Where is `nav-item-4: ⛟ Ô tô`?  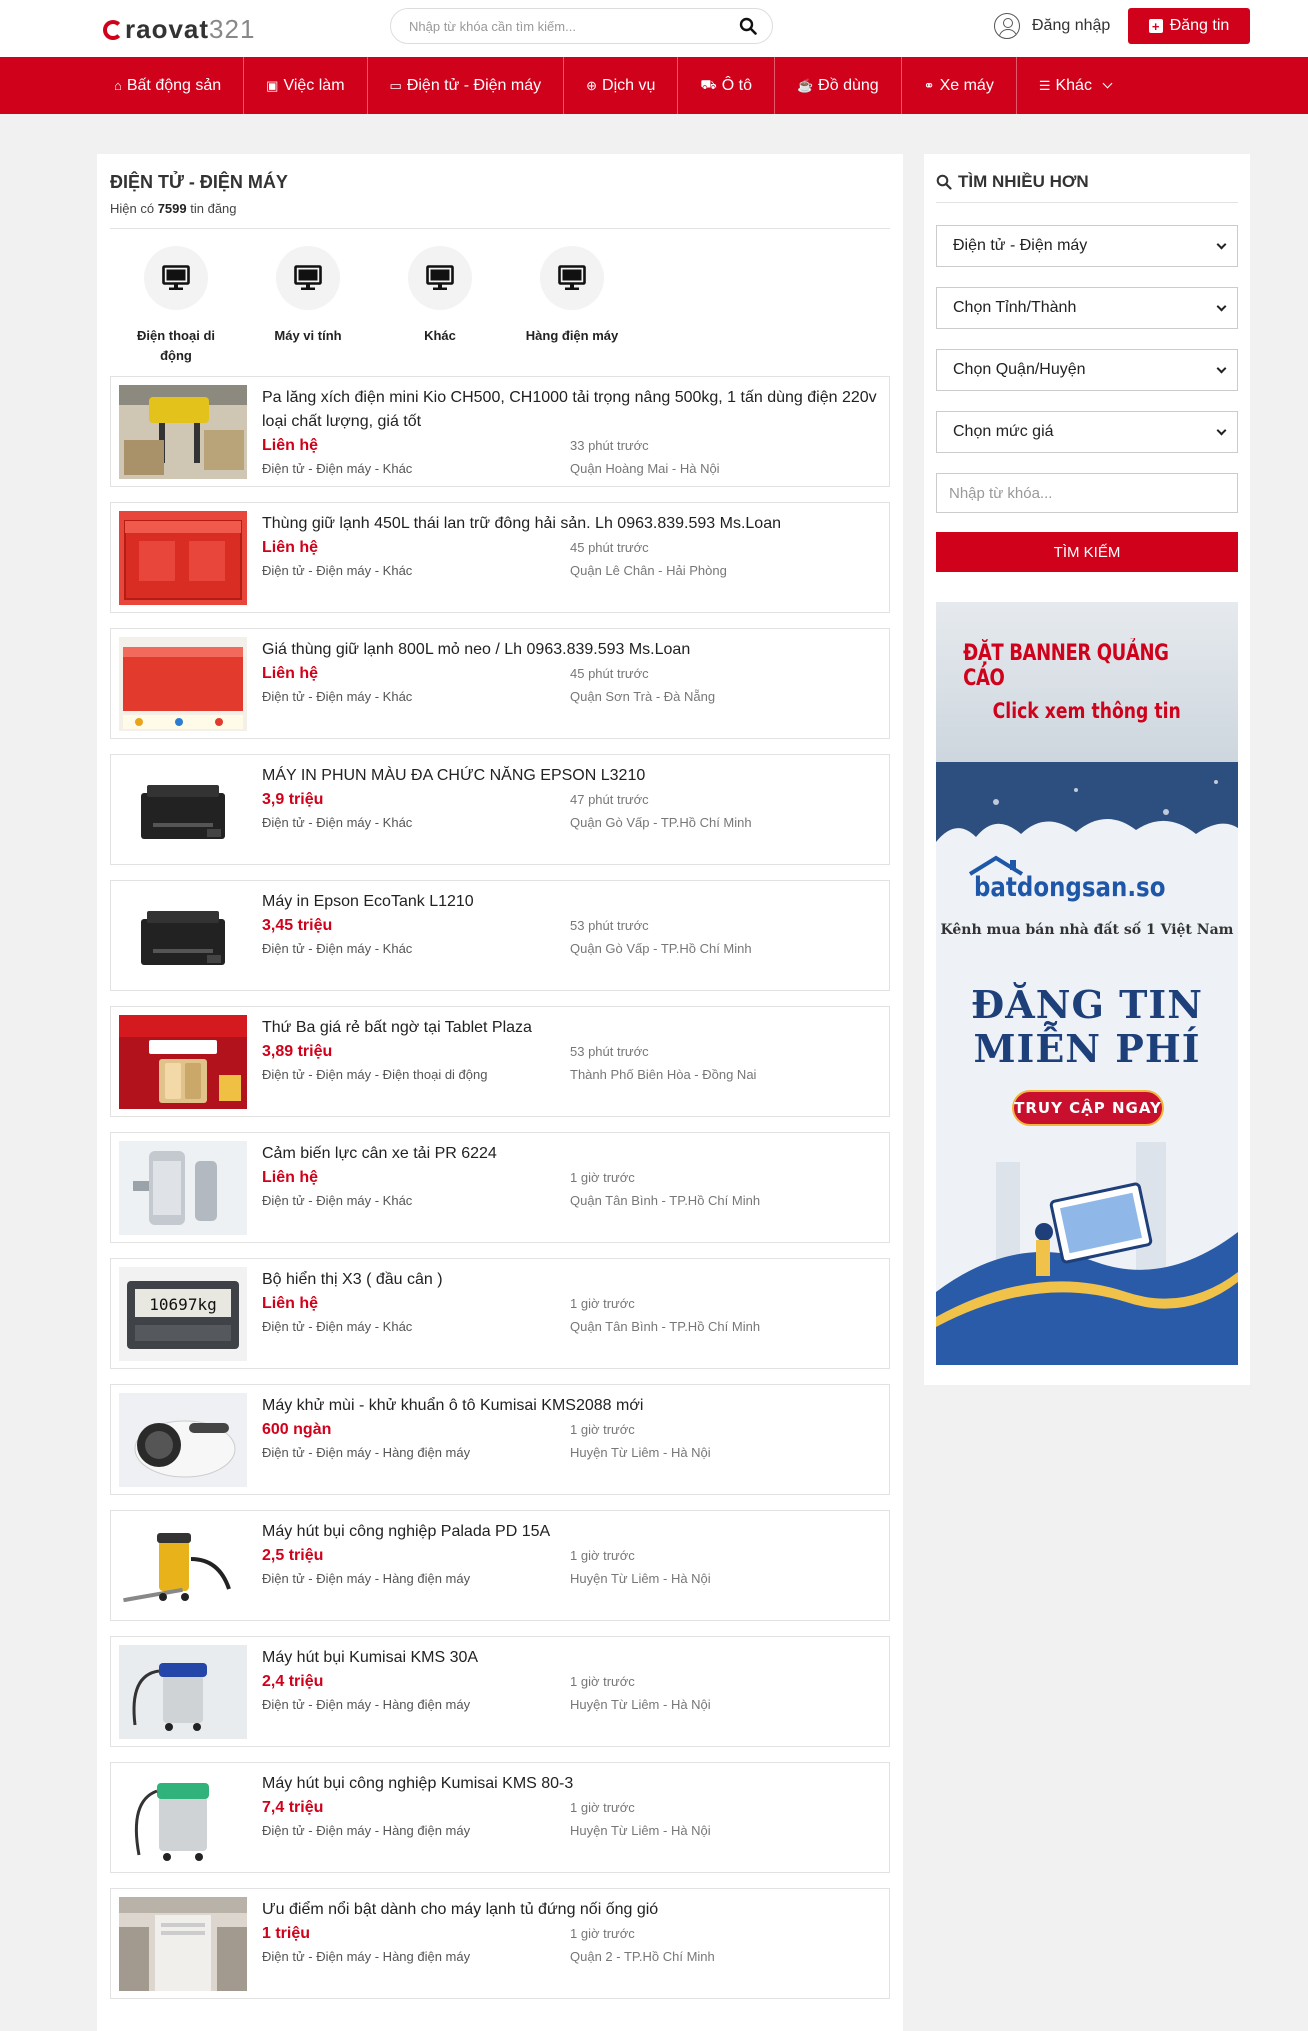 nav-item-4: ⛟ Ô tô is located at coordinates (726, 85).